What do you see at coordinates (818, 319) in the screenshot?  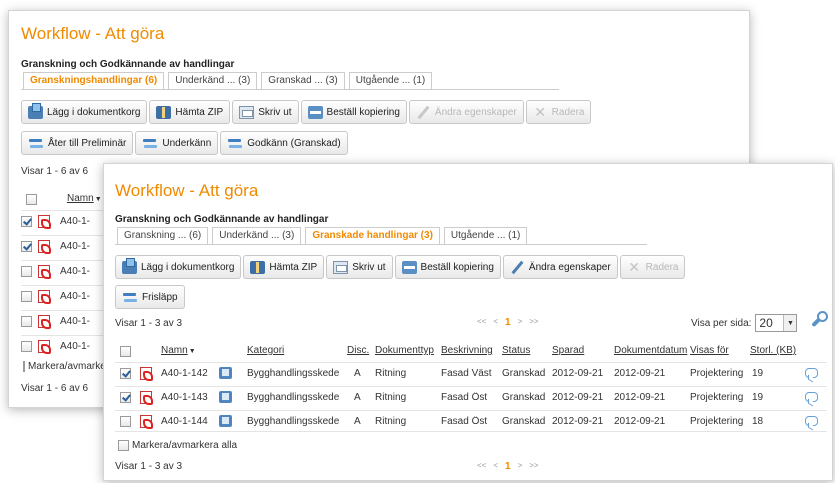 I see `wrench-icon` at bounding box center [818, 319].